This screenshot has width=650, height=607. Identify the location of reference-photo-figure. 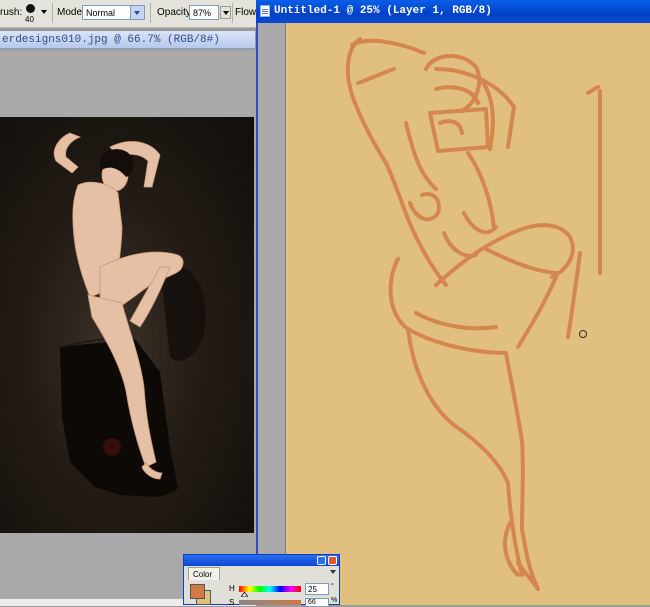
(129, 314).